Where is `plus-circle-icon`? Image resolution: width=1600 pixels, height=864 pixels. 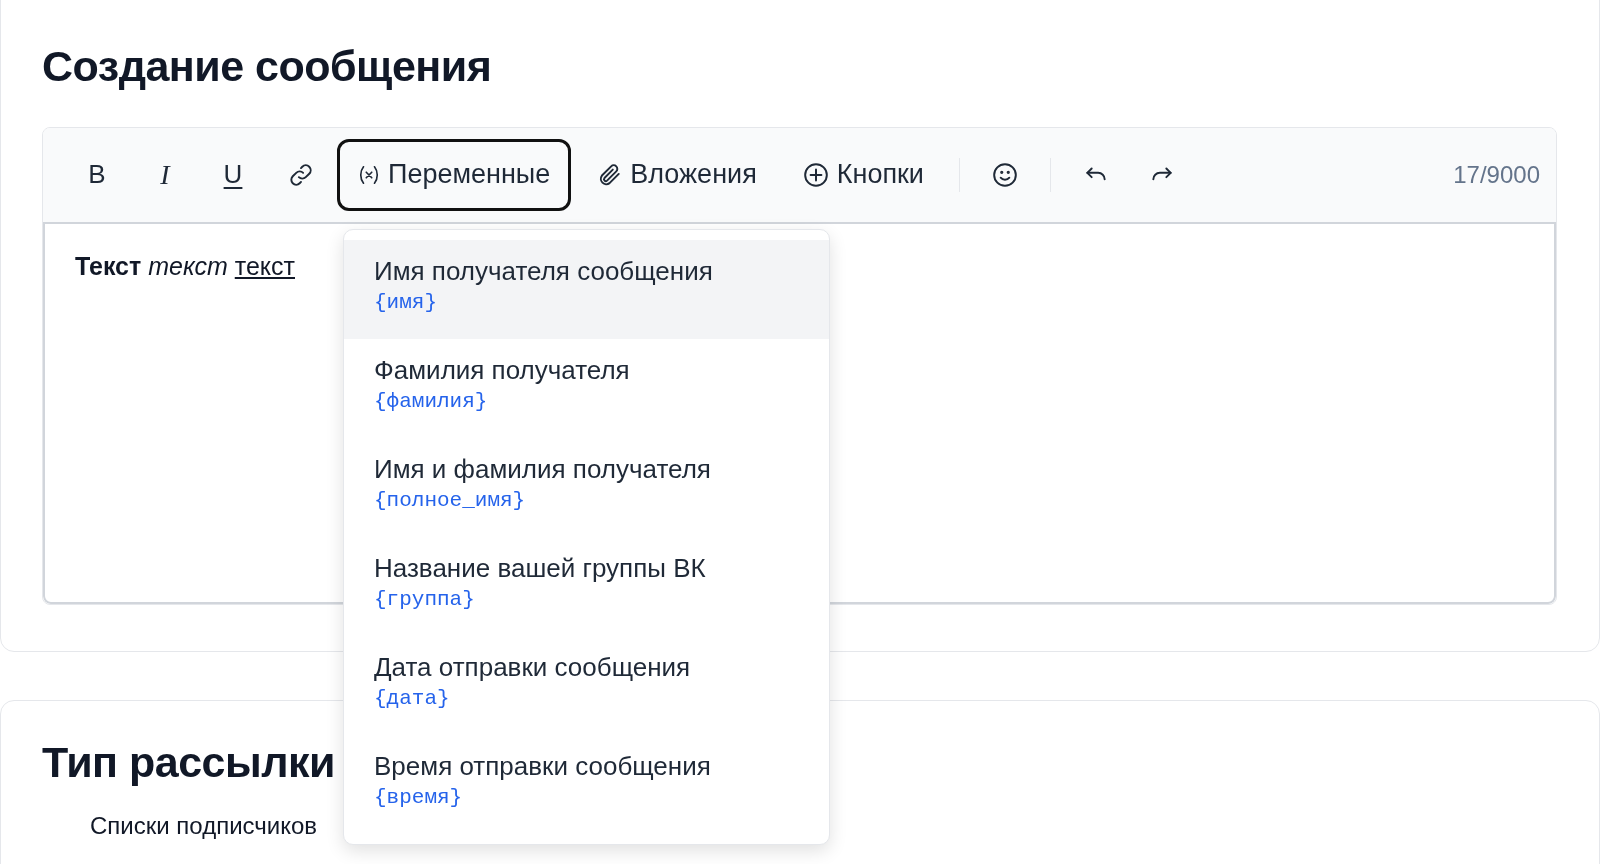
plus-circle-icon is located at coordinates (815, 174).